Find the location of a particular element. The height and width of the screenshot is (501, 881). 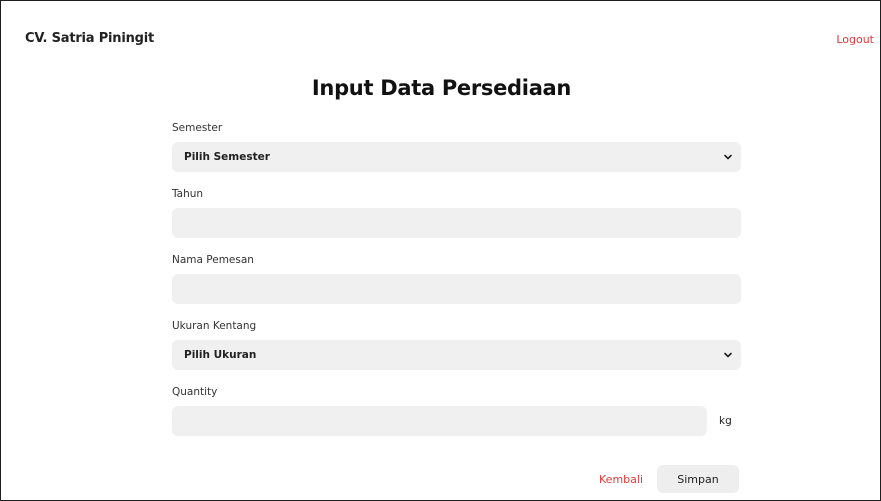

quantity-label: Quantity is located at coordinates (195, 392).